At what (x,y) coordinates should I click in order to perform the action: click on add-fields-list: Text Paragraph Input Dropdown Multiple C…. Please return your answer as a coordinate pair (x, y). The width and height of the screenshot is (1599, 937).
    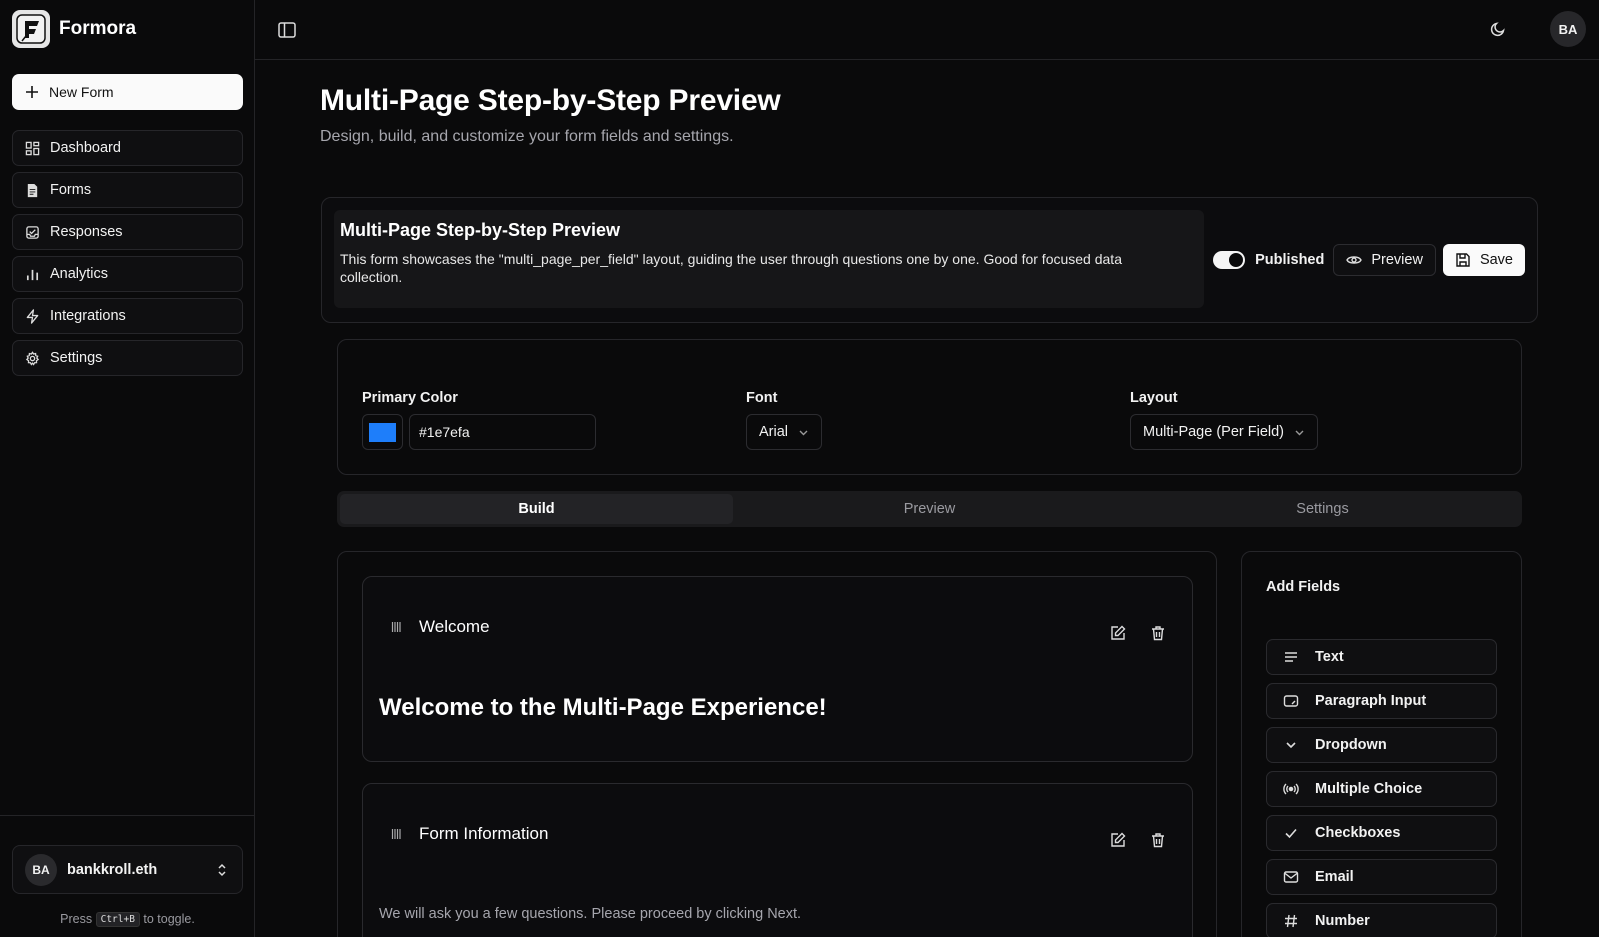
    Looking at the image, I should click on (1381, 788).